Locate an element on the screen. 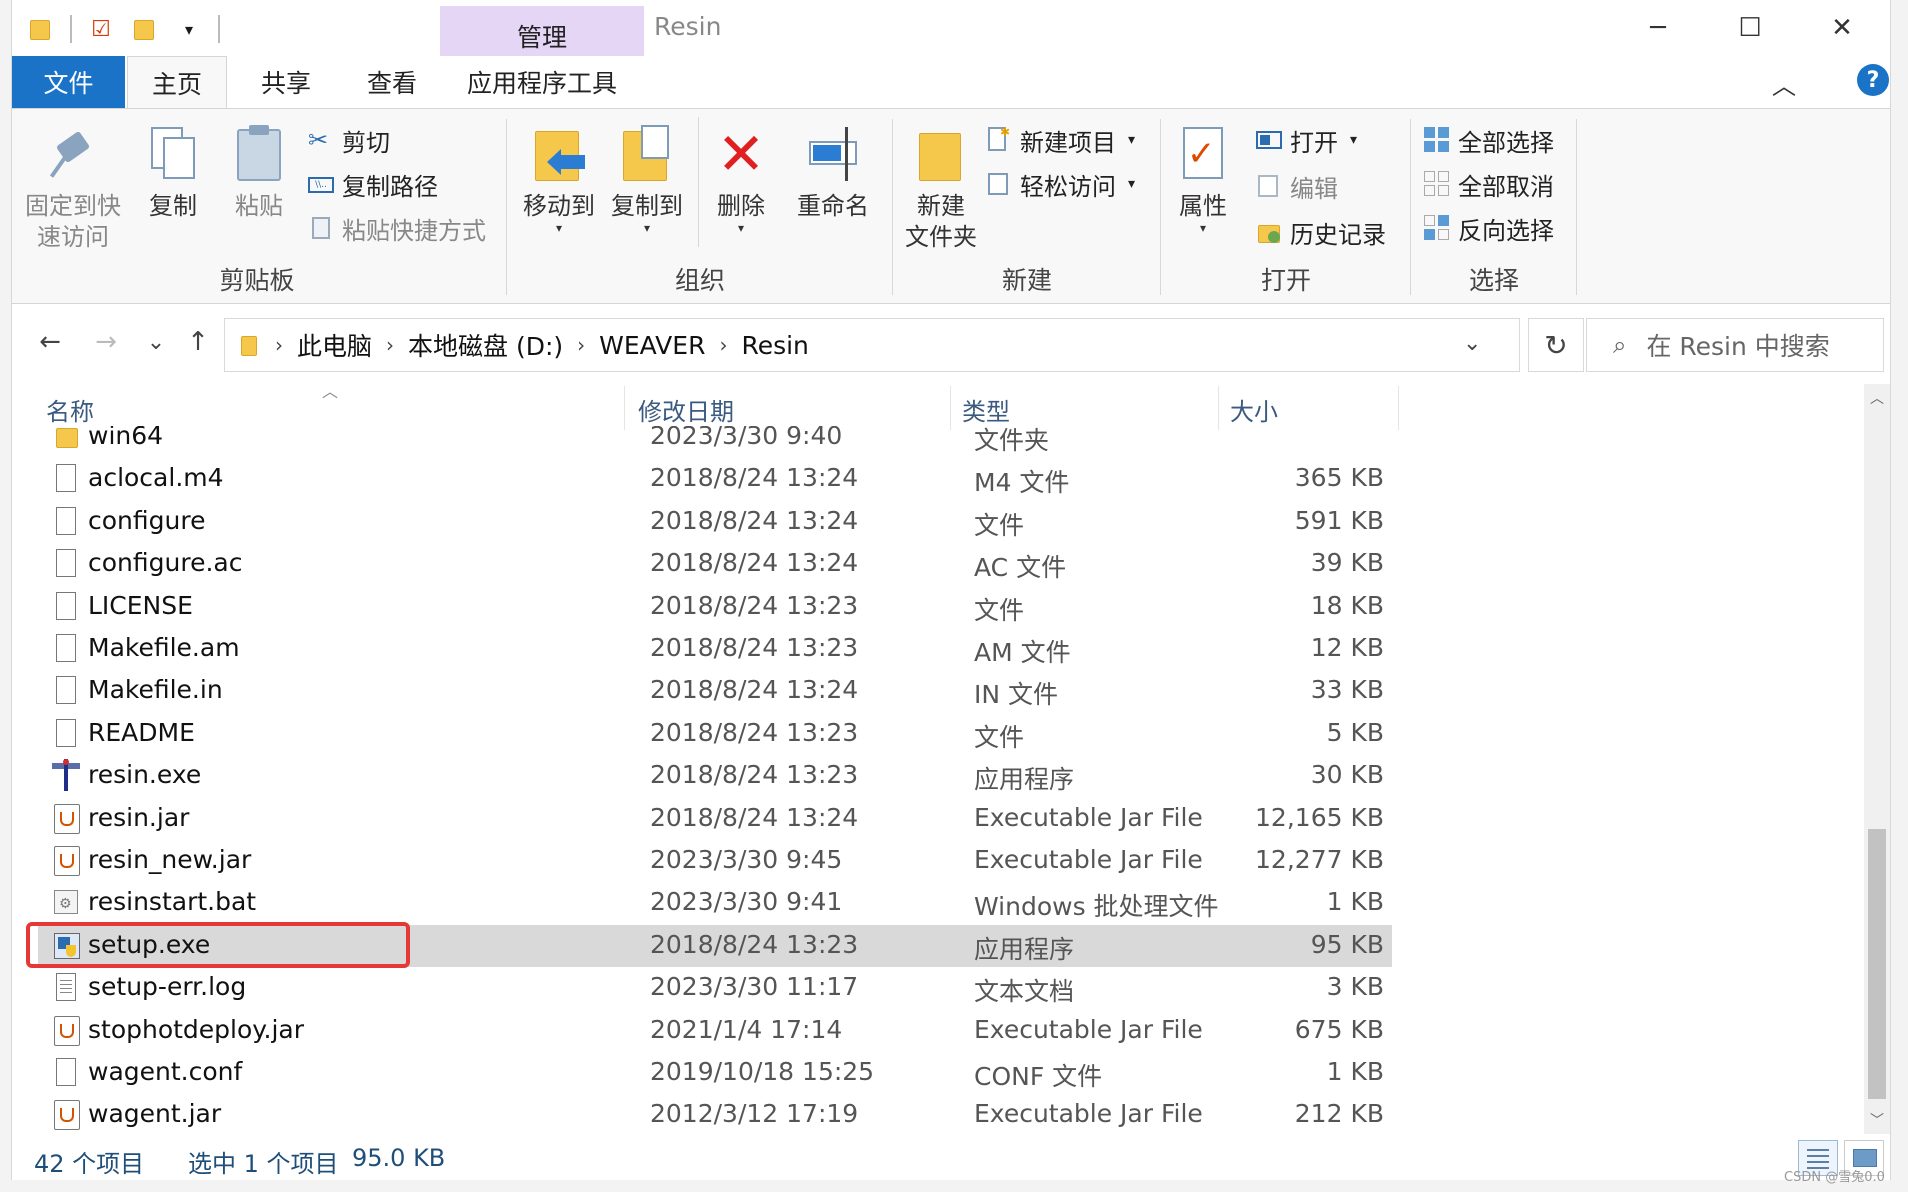 The image size is (1908, 1192). copy-to-button: 复制到 ▾ is located at coordinates (647, 178).